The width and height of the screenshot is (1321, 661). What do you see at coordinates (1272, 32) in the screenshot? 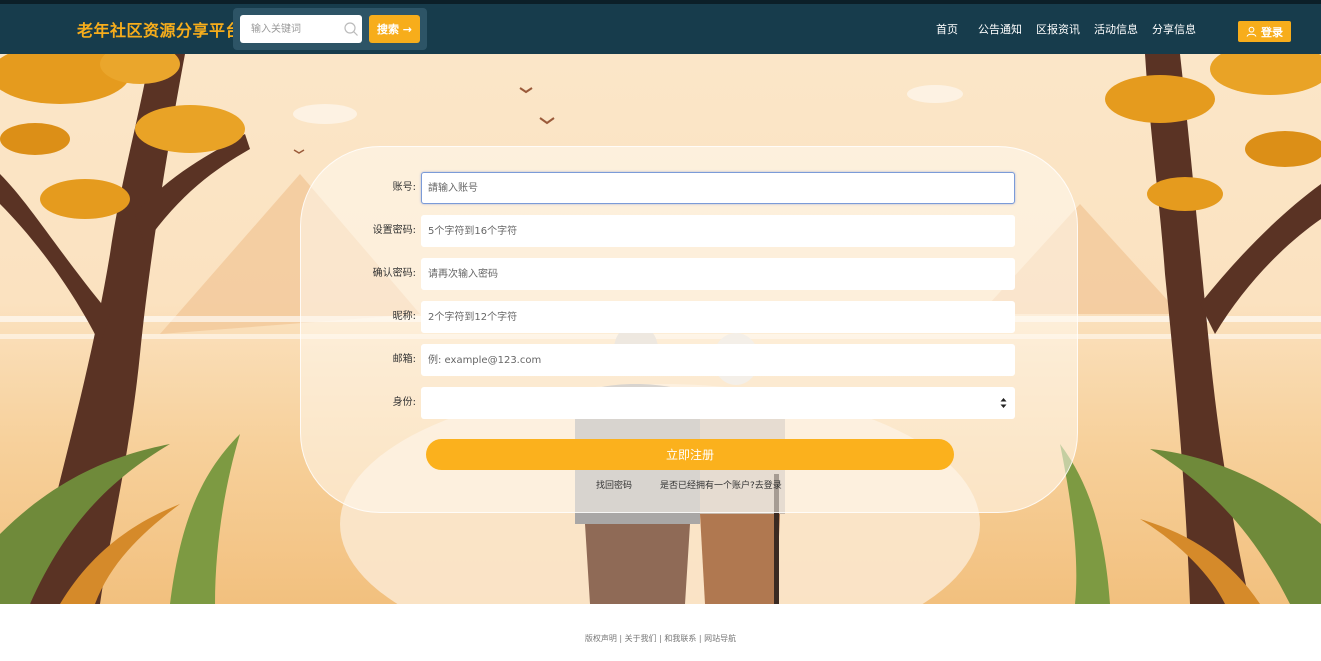
I see `login-label: 登录` at bounding box center [1272, 32].